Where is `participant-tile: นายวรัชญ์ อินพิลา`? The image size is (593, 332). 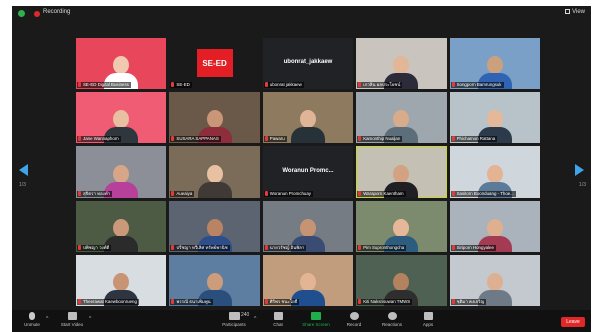 participant-tile: นายวรัชญ์ อินพิลา is located at coordinates (308, 226).